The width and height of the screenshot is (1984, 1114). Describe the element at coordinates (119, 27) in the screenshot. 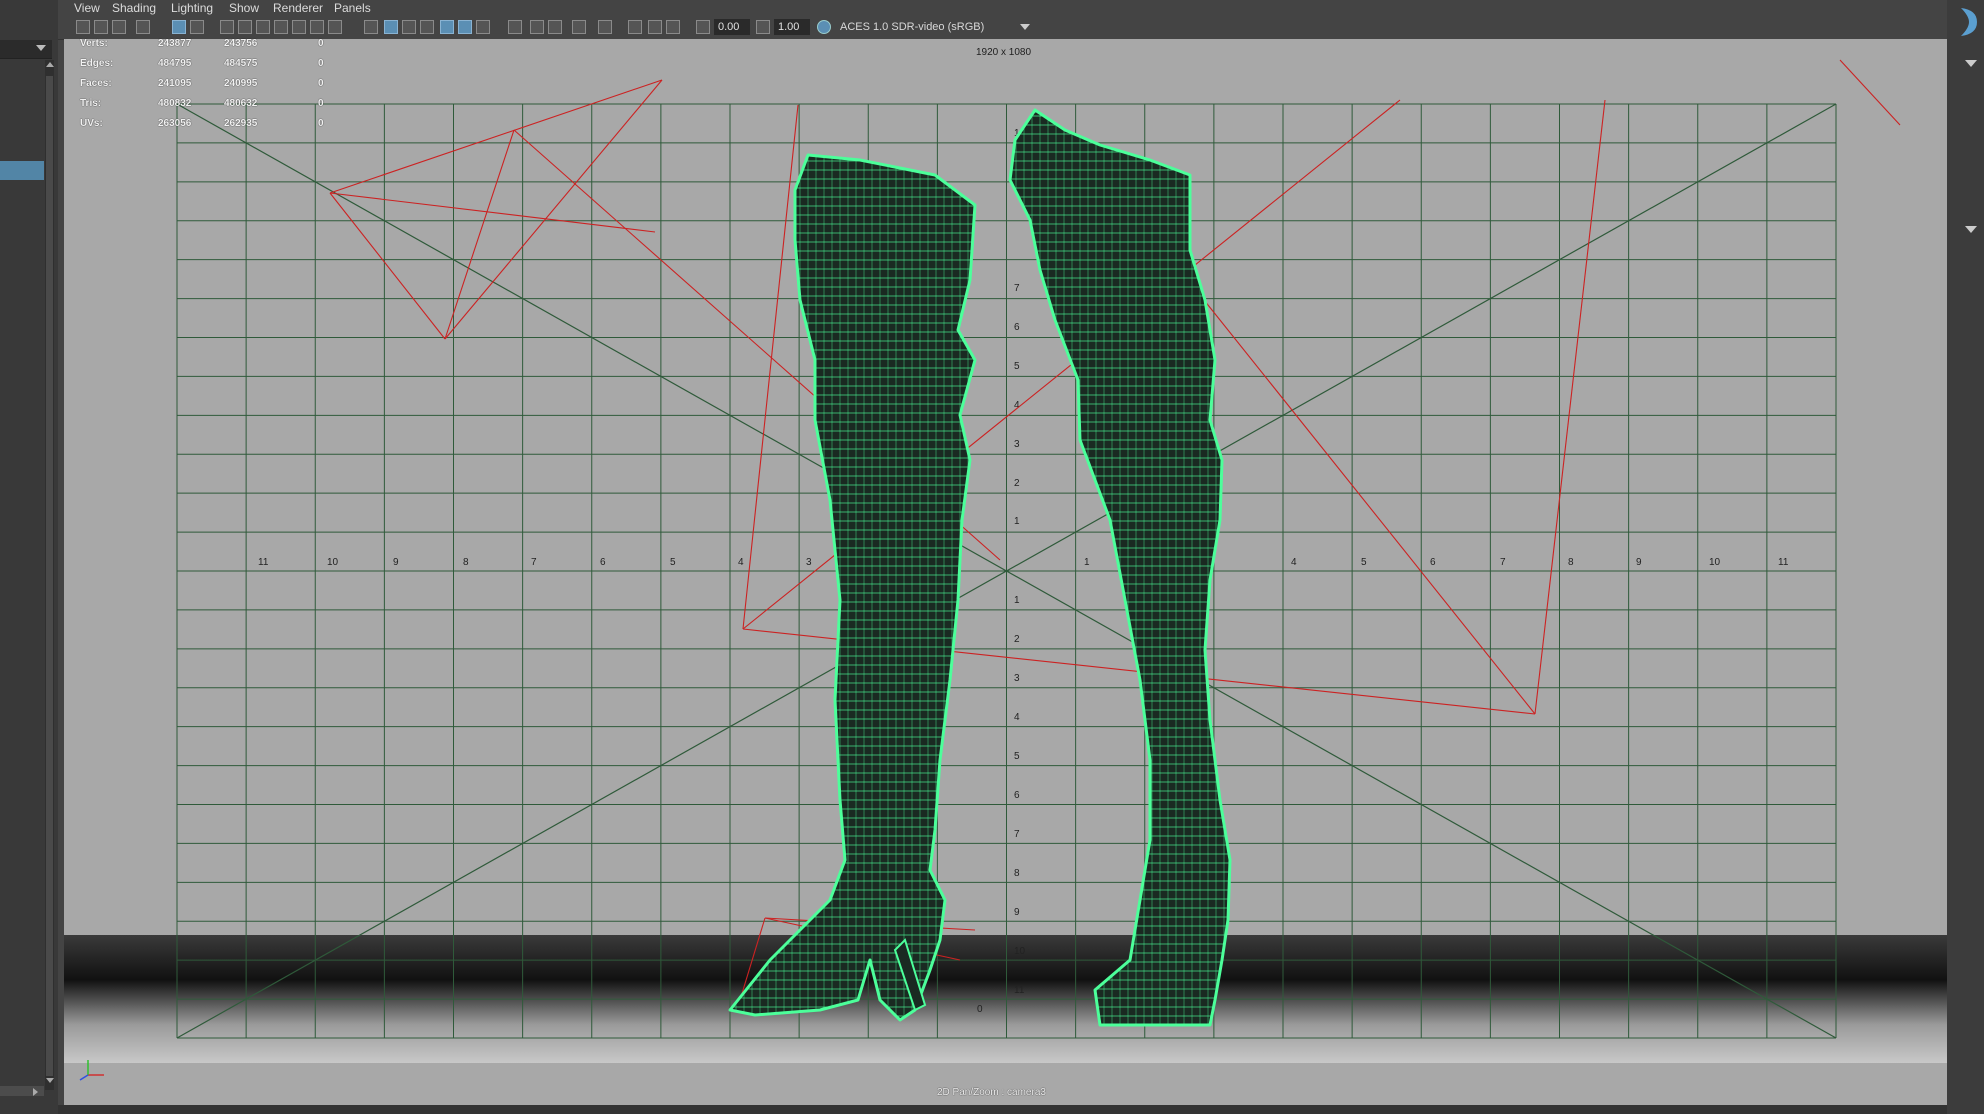

I see `bookmark-icon` at that location.